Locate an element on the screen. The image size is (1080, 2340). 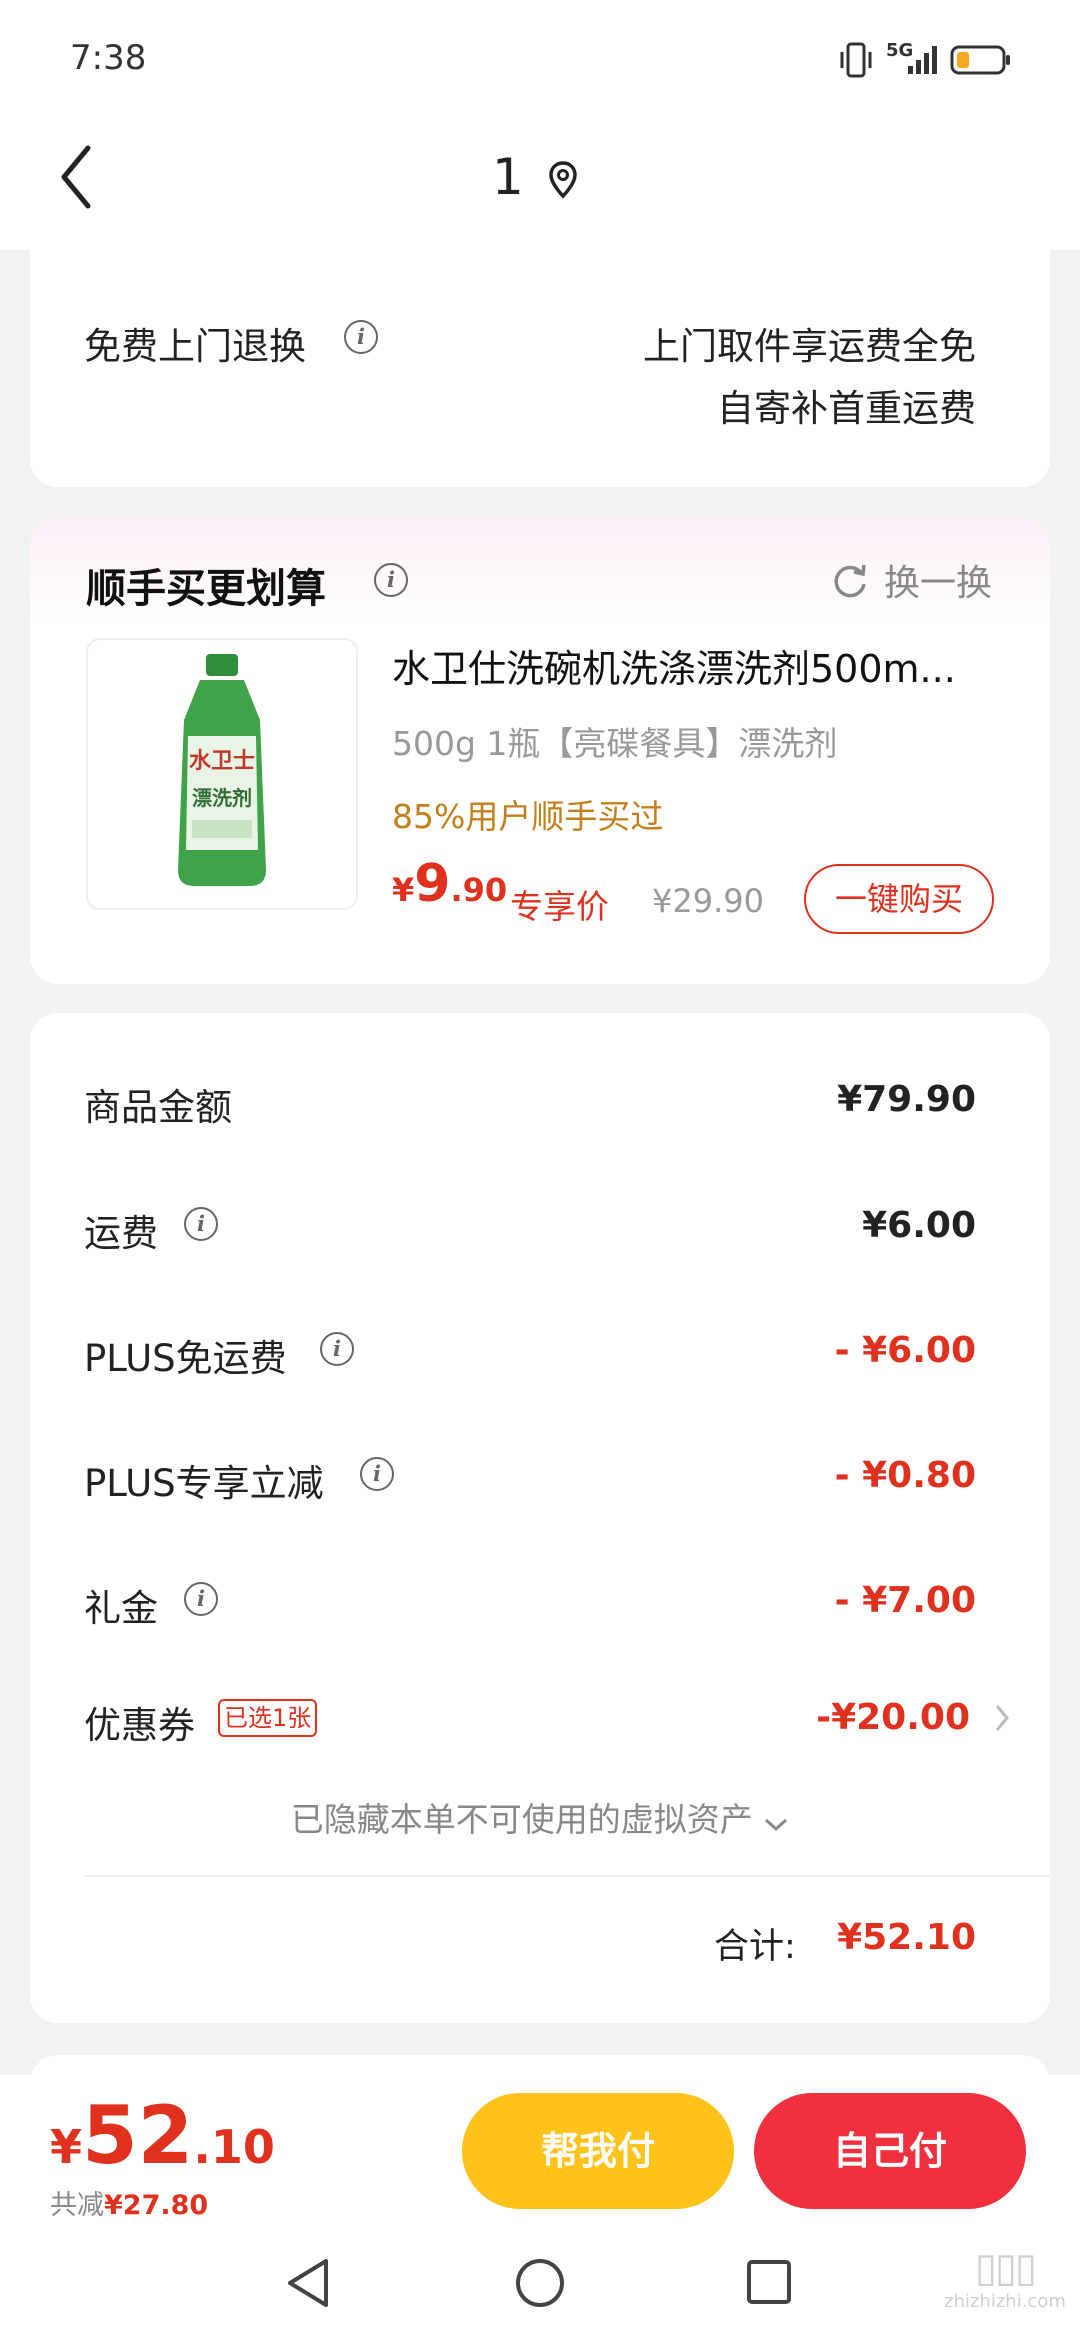
coupon-label: 优惠券 is located at coordinates (139, 1725).